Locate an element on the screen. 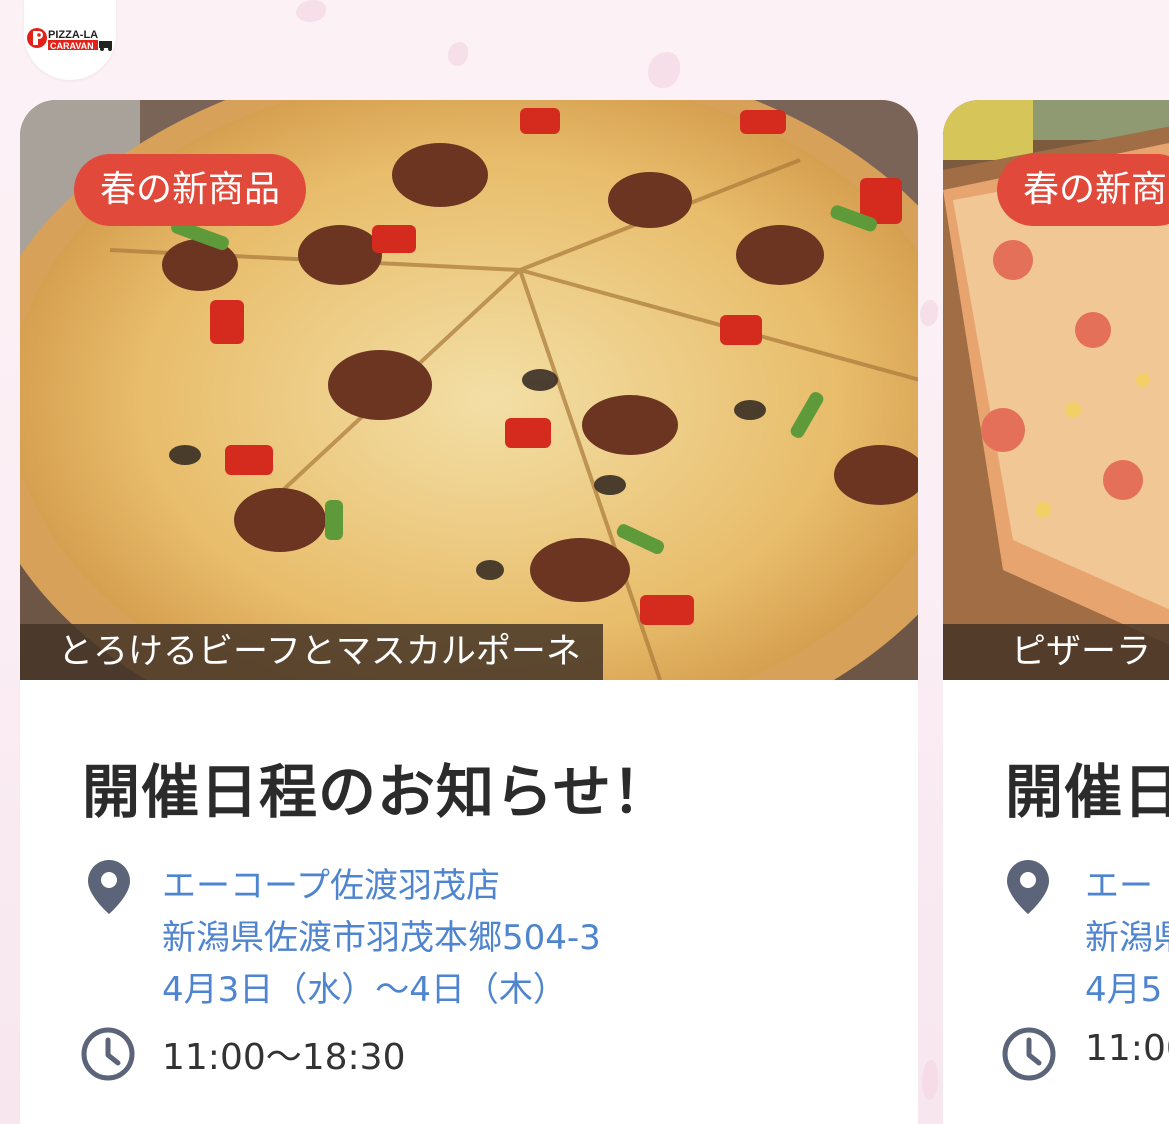 This screenshot has width=1169, height=1124. location-info: エー 新潟県 4月5 is located at coordinates (1127, 938).